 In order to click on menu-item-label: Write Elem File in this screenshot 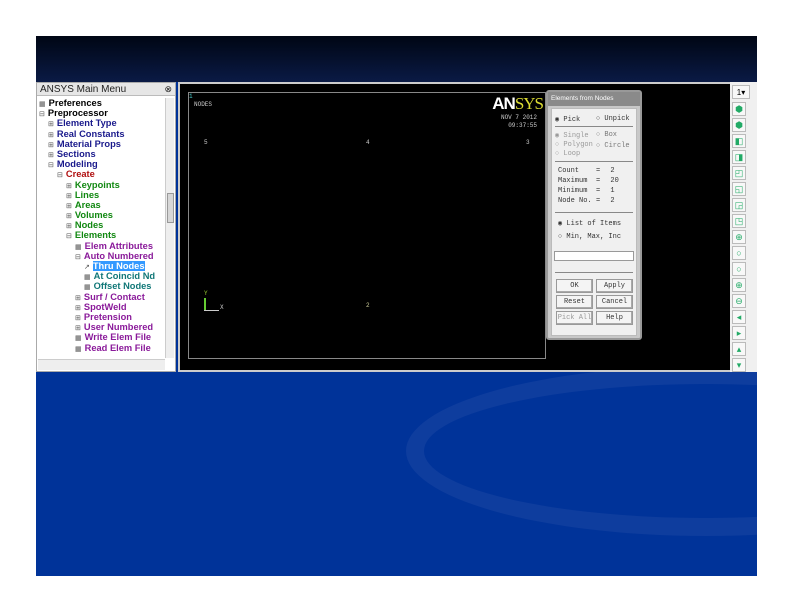, I will do `click(118, 337)`.